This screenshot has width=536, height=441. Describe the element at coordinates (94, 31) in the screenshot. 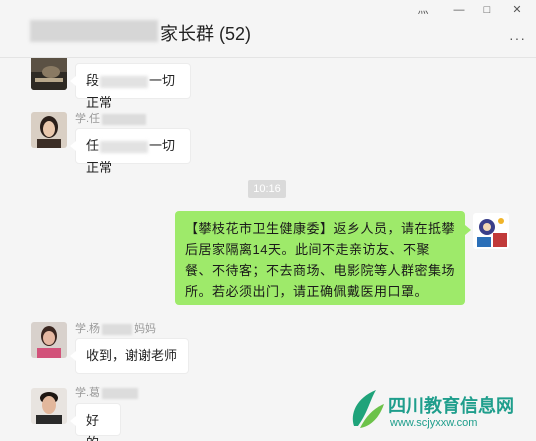

I see `redacted-group-name` at that location.